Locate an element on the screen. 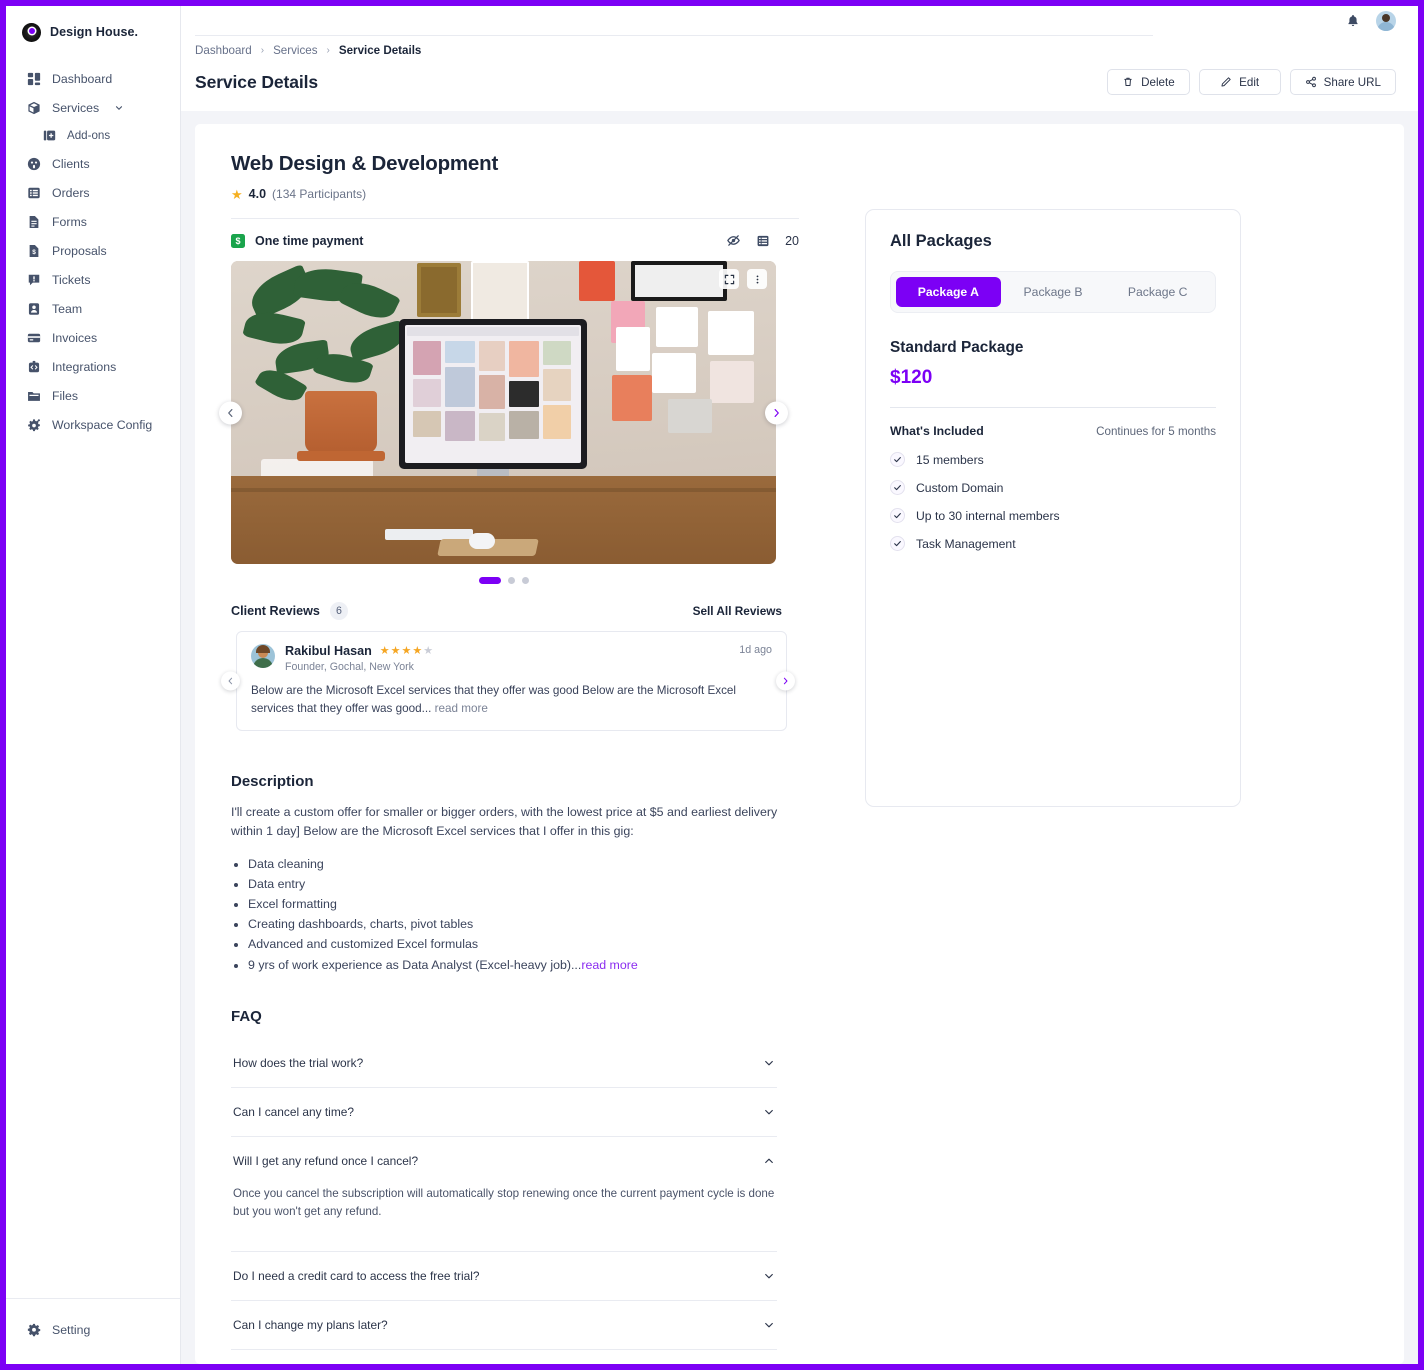 This screenshot has height=1370, width=1424. sidebar-item-label: Proposals is located at coordinates (79, 250).